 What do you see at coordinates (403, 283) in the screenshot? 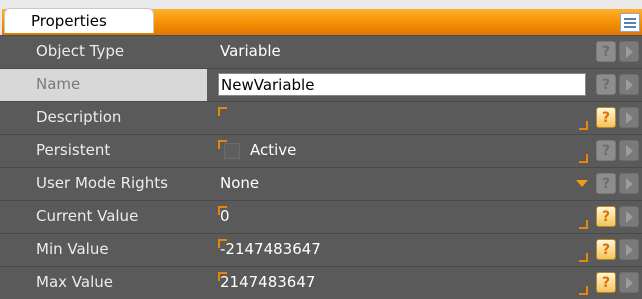
I see `max-value-field: 2147483647` at bounding box center [403, 283].